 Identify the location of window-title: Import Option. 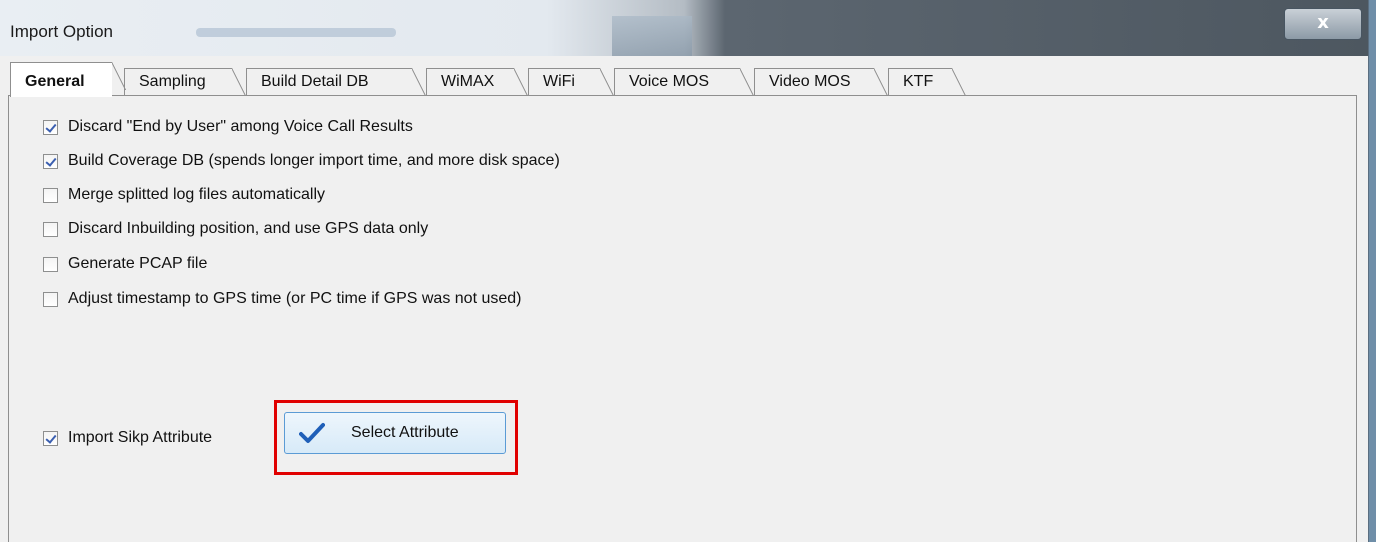
(61, 31).